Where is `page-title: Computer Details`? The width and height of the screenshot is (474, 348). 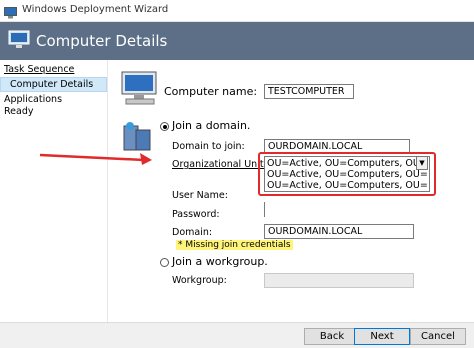 page-title: Computer Details is located at coordinates (102, 41).